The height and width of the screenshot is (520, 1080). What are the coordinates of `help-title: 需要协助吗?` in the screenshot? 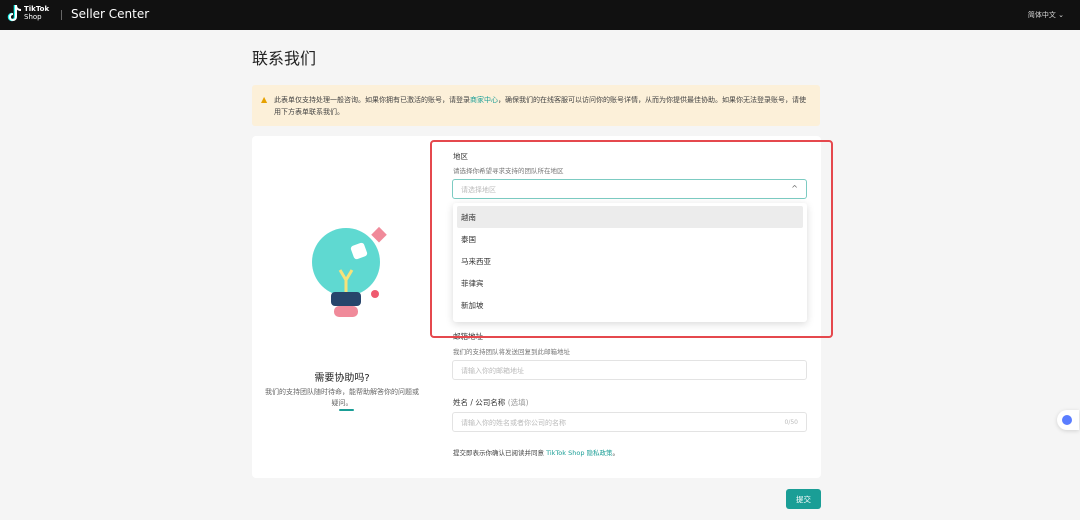 It's located at (342, 378).